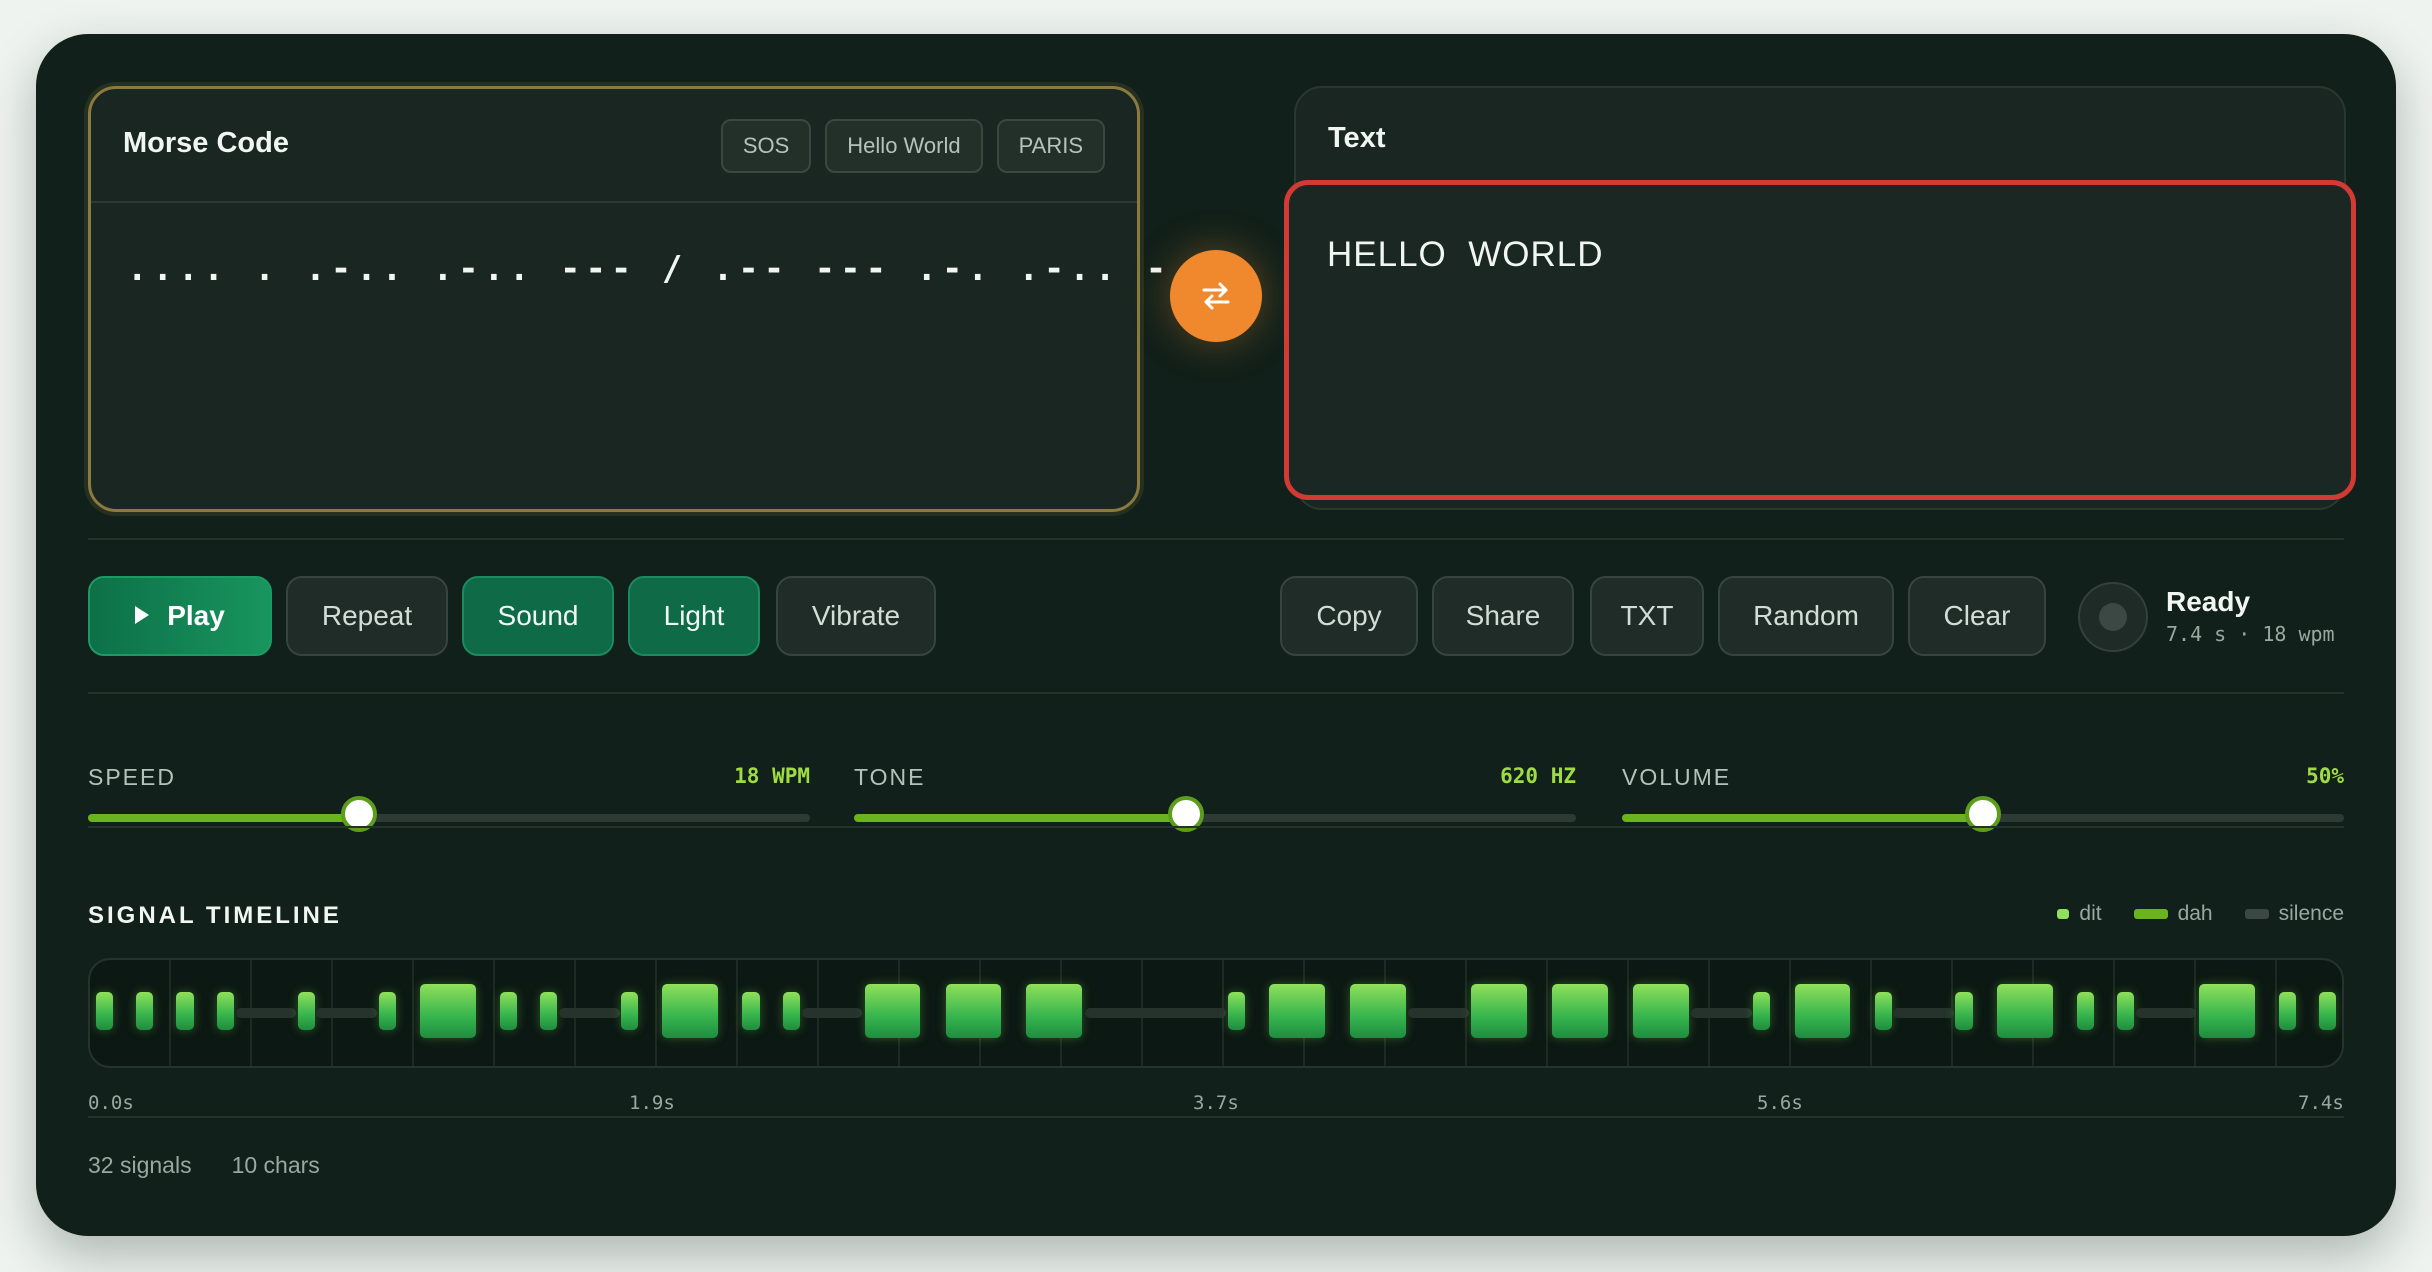 The image size is (2432, 1272). Describe the element at coordinates (2195, 913) in the screenshot. I see `legend-dah-label: dah` at that location.